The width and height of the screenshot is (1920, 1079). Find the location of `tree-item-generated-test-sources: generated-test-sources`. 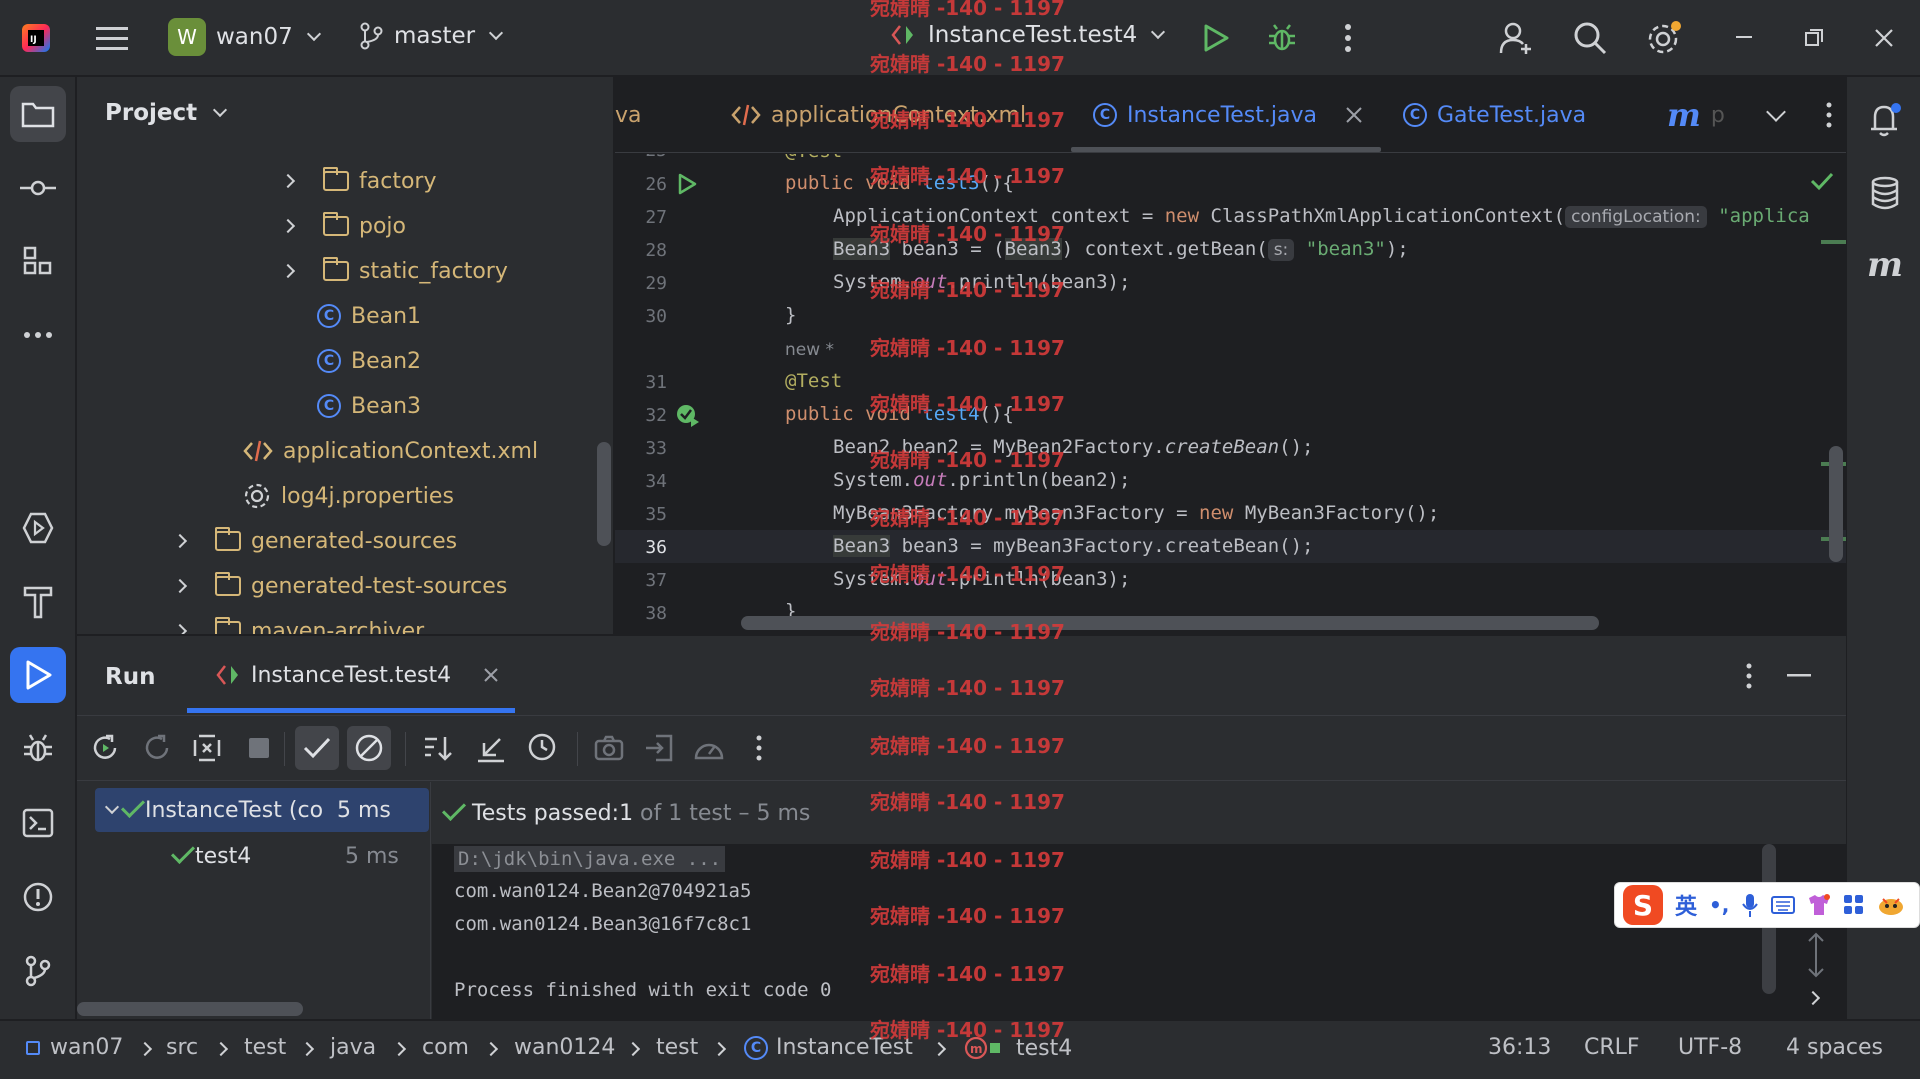

tree-item-generated-test-sources: generated-test-sources is located at coordinates (339, 586).